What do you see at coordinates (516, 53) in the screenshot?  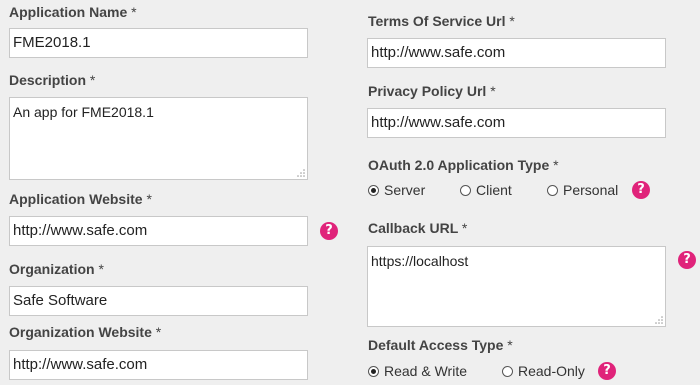 I see `terms-of-service-url-input: http://www.safe.com` at bounding box center [516, 53].